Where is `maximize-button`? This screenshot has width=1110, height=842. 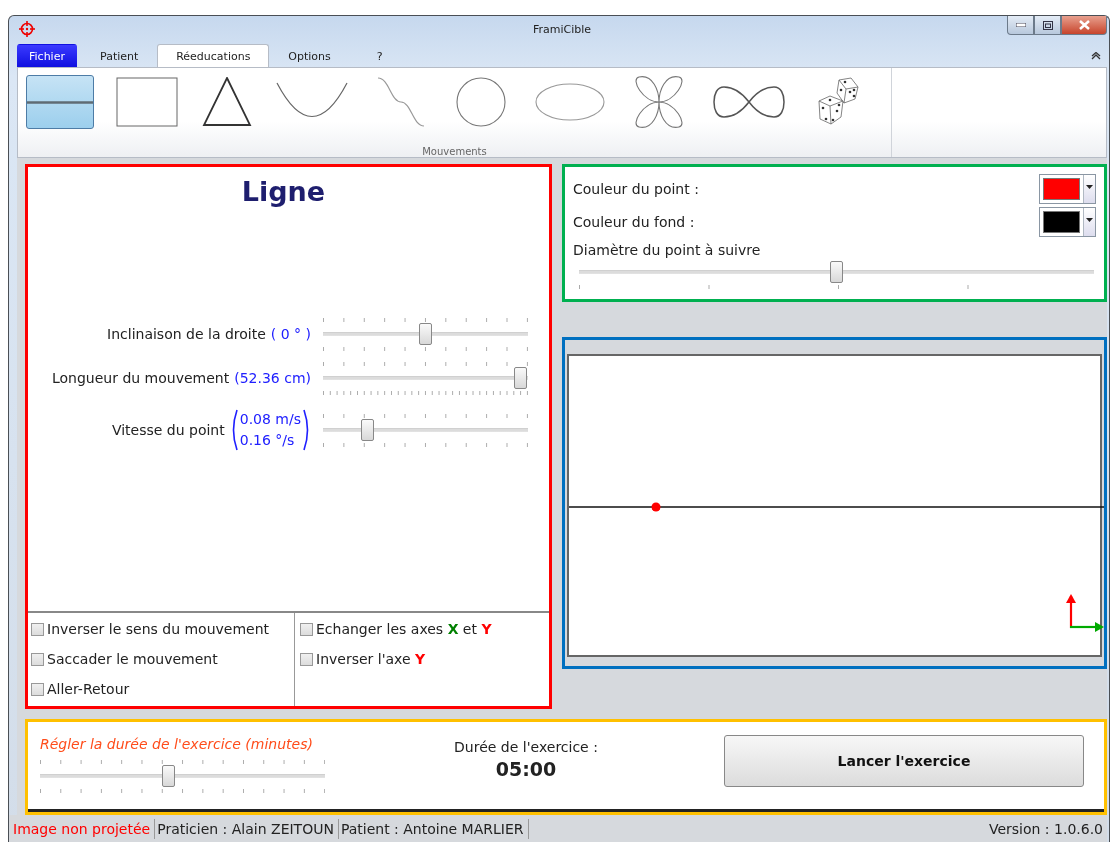 maximize-button is located at coordinates (1047, 25).